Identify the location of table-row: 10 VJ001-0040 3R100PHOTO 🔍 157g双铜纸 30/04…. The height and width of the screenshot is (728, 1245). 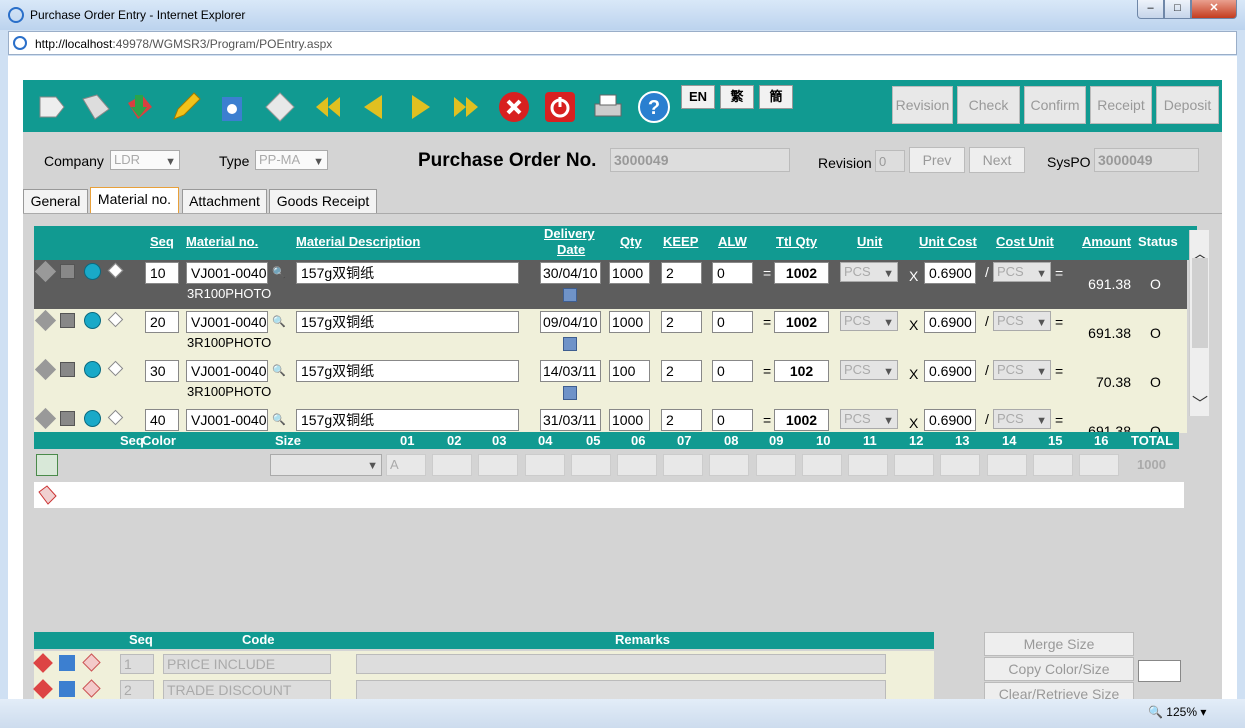
(610, 284).